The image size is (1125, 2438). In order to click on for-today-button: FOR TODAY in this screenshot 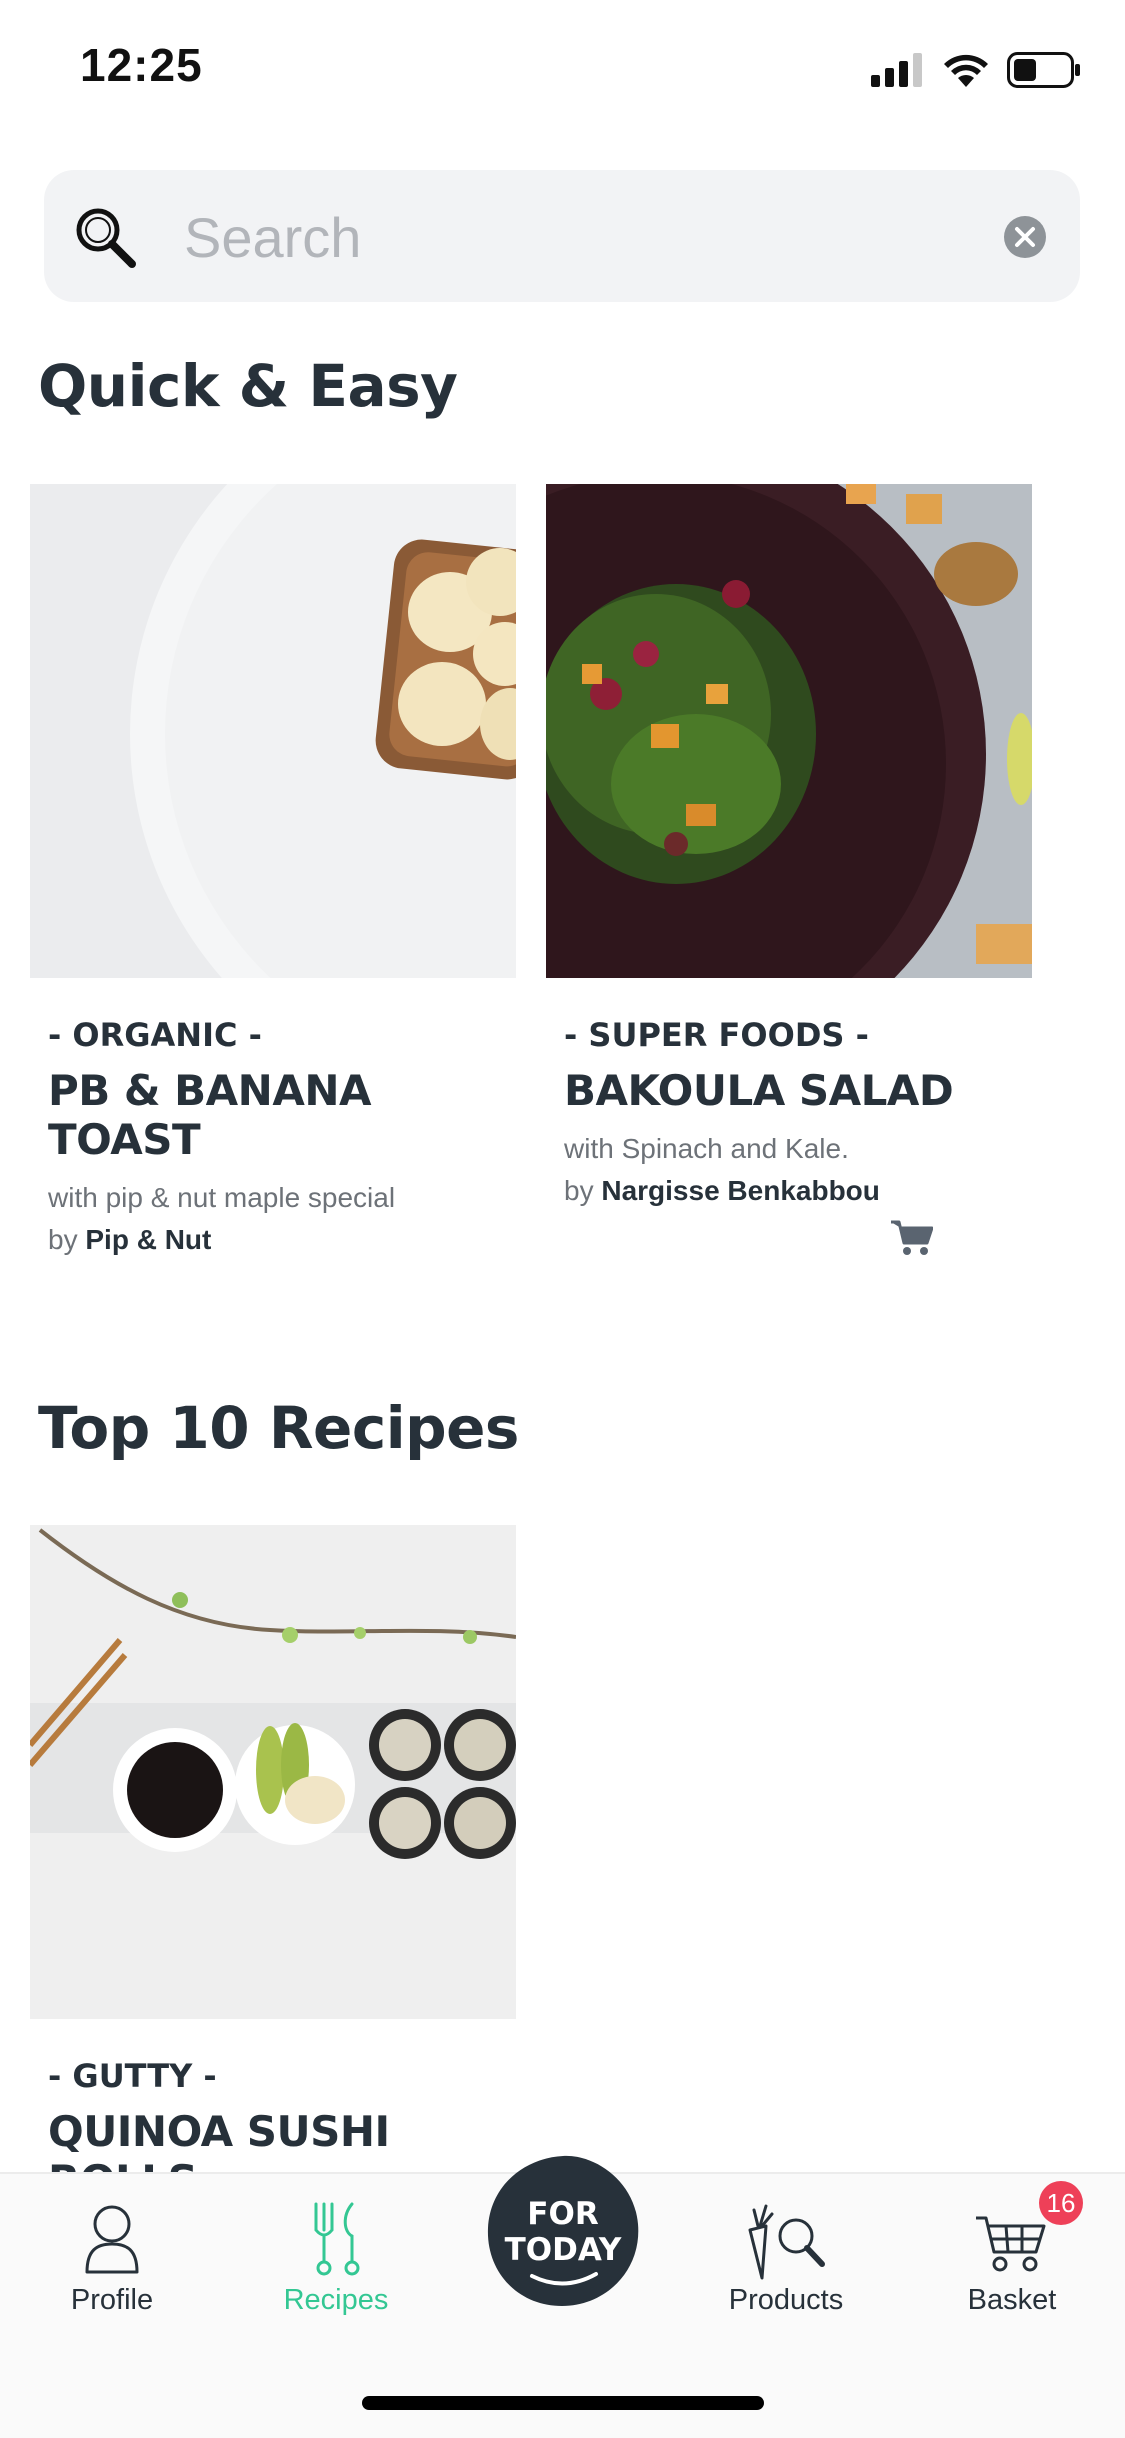, I will do `click(563, 2231)`.